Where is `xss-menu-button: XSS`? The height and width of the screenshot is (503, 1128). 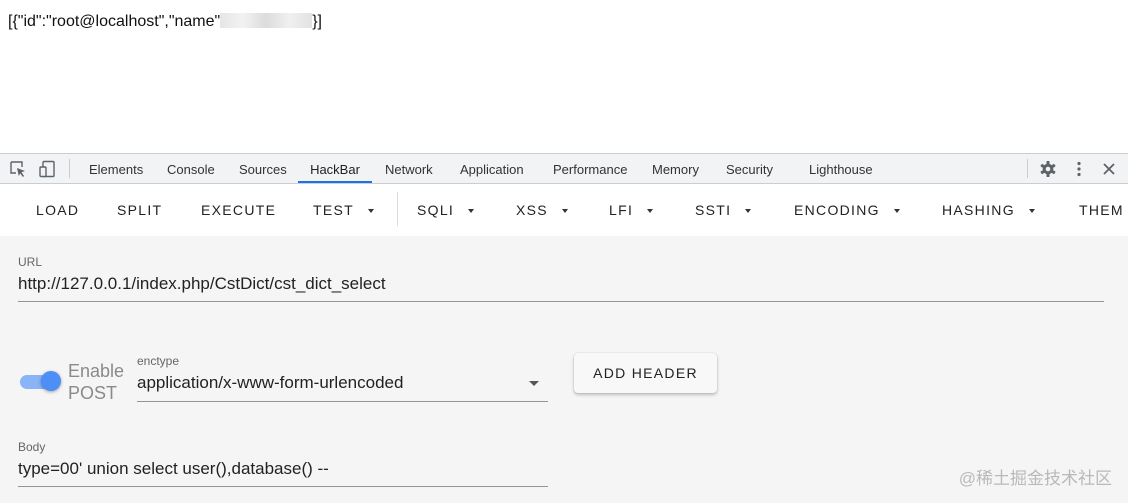 xss-menu-button: XSS is located at coordinates (542, 210).